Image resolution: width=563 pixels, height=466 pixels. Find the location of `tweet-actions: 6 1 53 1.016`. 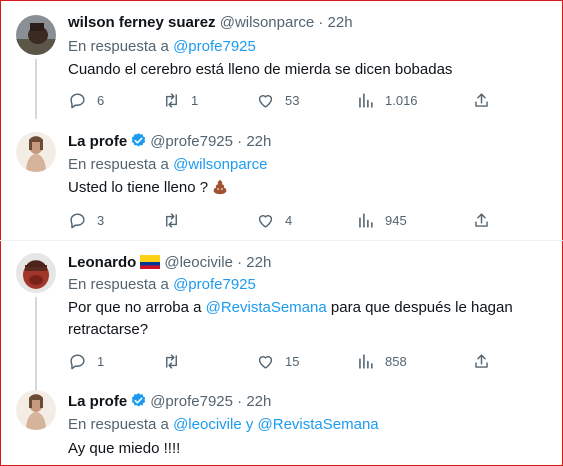

tweet-actions: 6 1 53 1.016 is located at coordinates (308, 100).